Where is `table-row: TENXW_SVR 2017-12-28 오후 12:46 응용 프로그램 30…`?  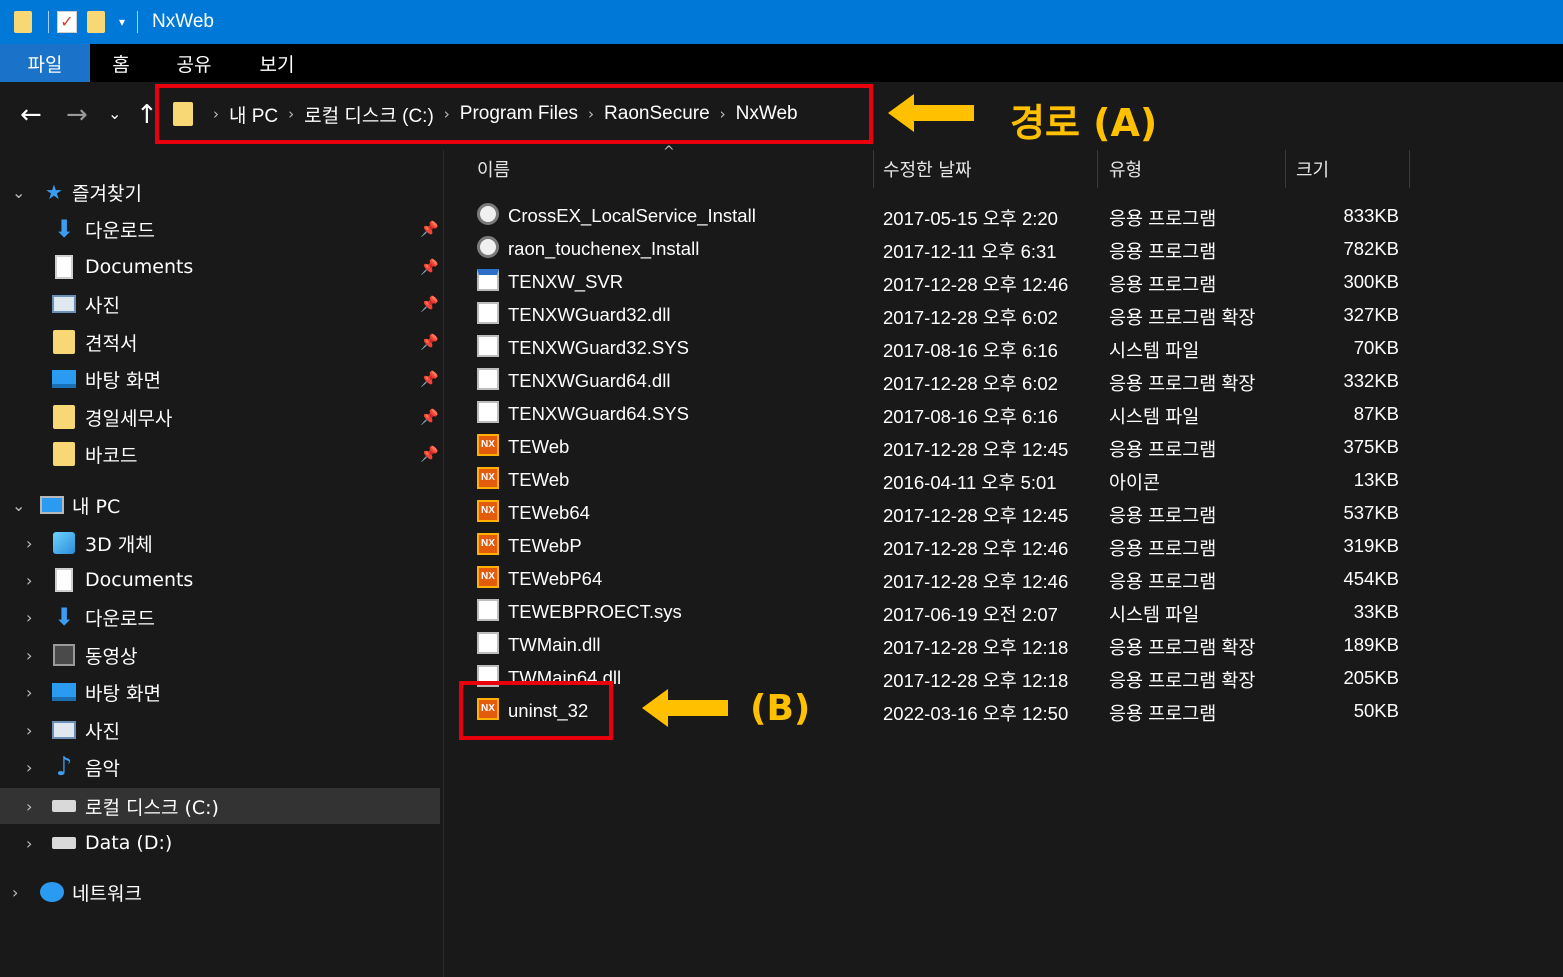 table-row: TENXW_SVR 2017-12-28 오후 12:46 응용 프로그램 30… is located at coordinates (1016, 281).